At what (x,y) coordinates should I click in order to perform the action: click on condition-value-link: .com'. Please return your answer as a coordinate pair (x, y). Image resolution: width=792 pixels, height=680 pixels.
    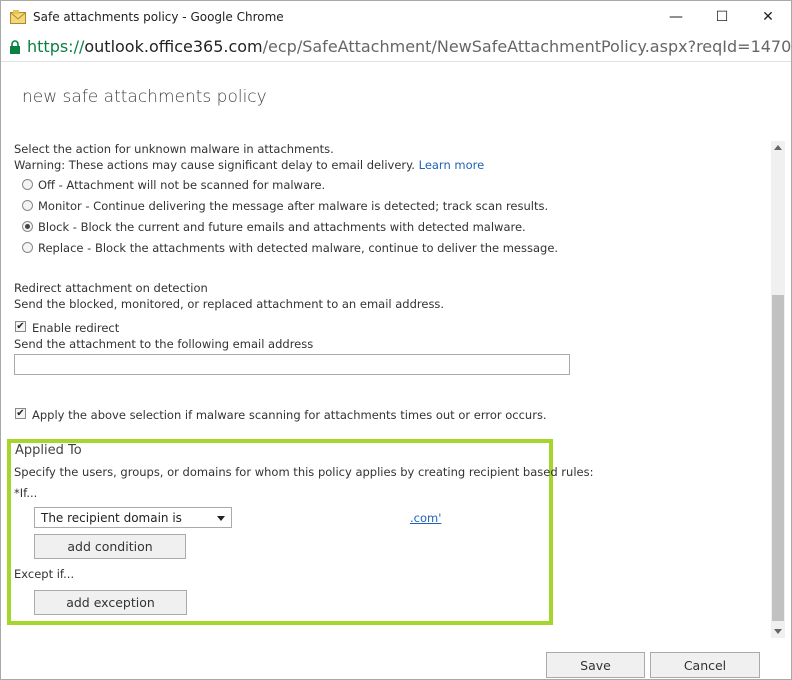
    Looking at the image, I should click on (425, 518).